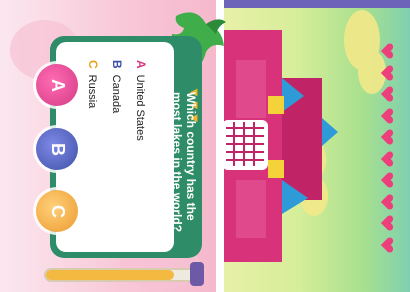 This screenshot has width=410, height=292. What do you see at coordinates (140, 107) in the screenshot?
I see `answer-text-a: United States` at bounding box center [140, 107].